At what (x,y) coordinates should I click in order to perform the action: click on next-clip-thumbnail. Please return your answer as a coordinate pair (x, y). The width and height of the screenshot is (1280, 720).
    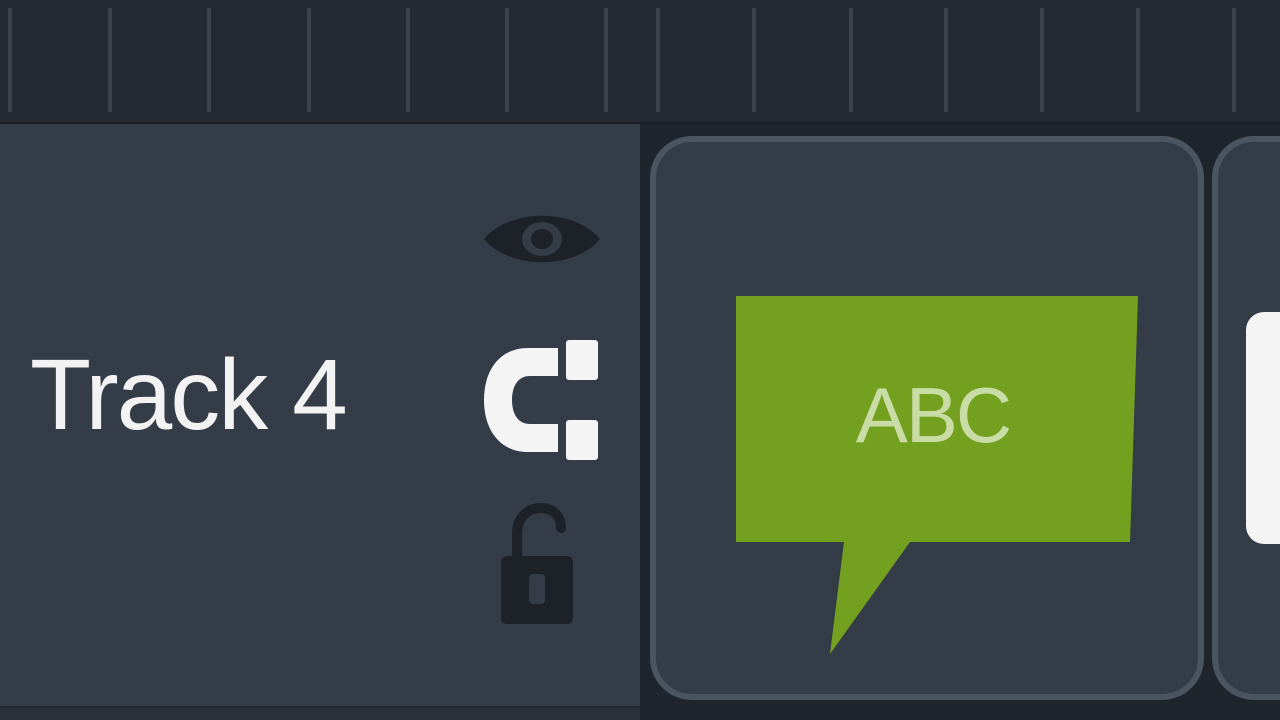
    Looking at the image, I should click on (1263, 428).